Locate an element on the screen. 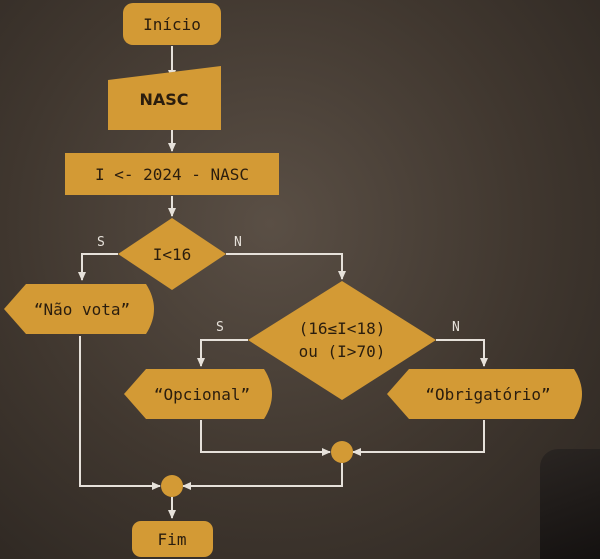 This screenshot has width=600, height=559. connector-decision1-no is located at coordinates (286, 266).